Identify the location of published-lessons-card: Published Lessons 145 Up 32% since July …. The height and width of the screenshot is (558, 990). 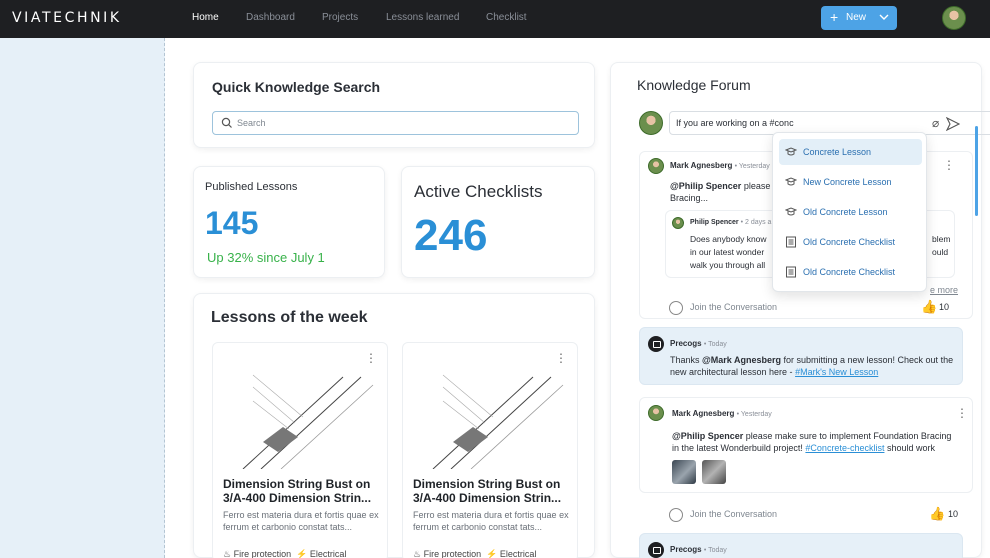
(289, 222).